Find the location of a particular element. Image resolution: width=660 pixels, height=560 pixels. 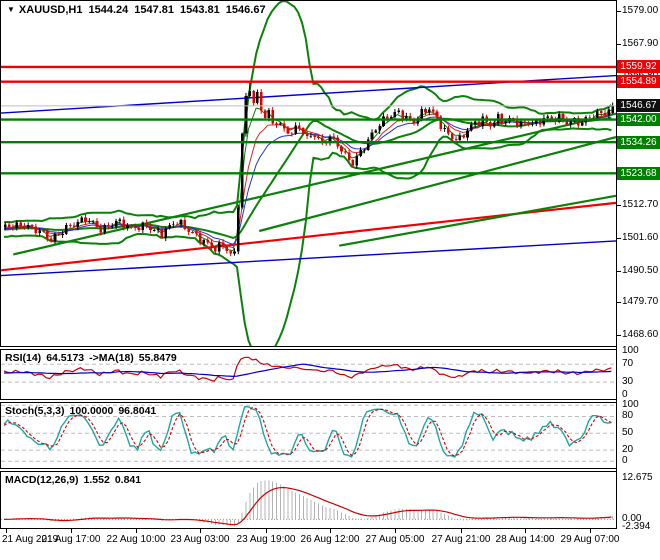

rsi-scale-label: 30 is located at coordinates (628, 381).